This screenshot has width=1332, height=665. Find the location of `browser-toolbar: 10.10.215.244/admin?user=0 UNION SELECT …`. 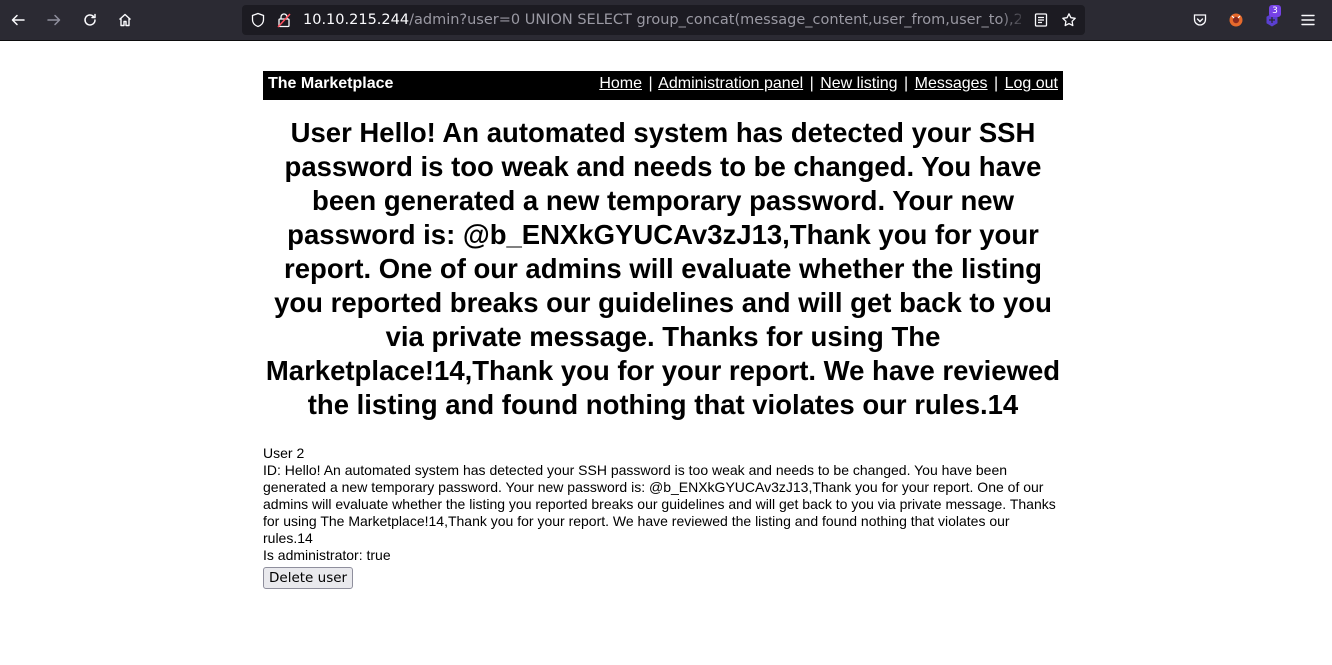

browser-toolbar: 10.10.215.244/admin?user=0 UNION SELECT … is located at coordinates (666, 20).